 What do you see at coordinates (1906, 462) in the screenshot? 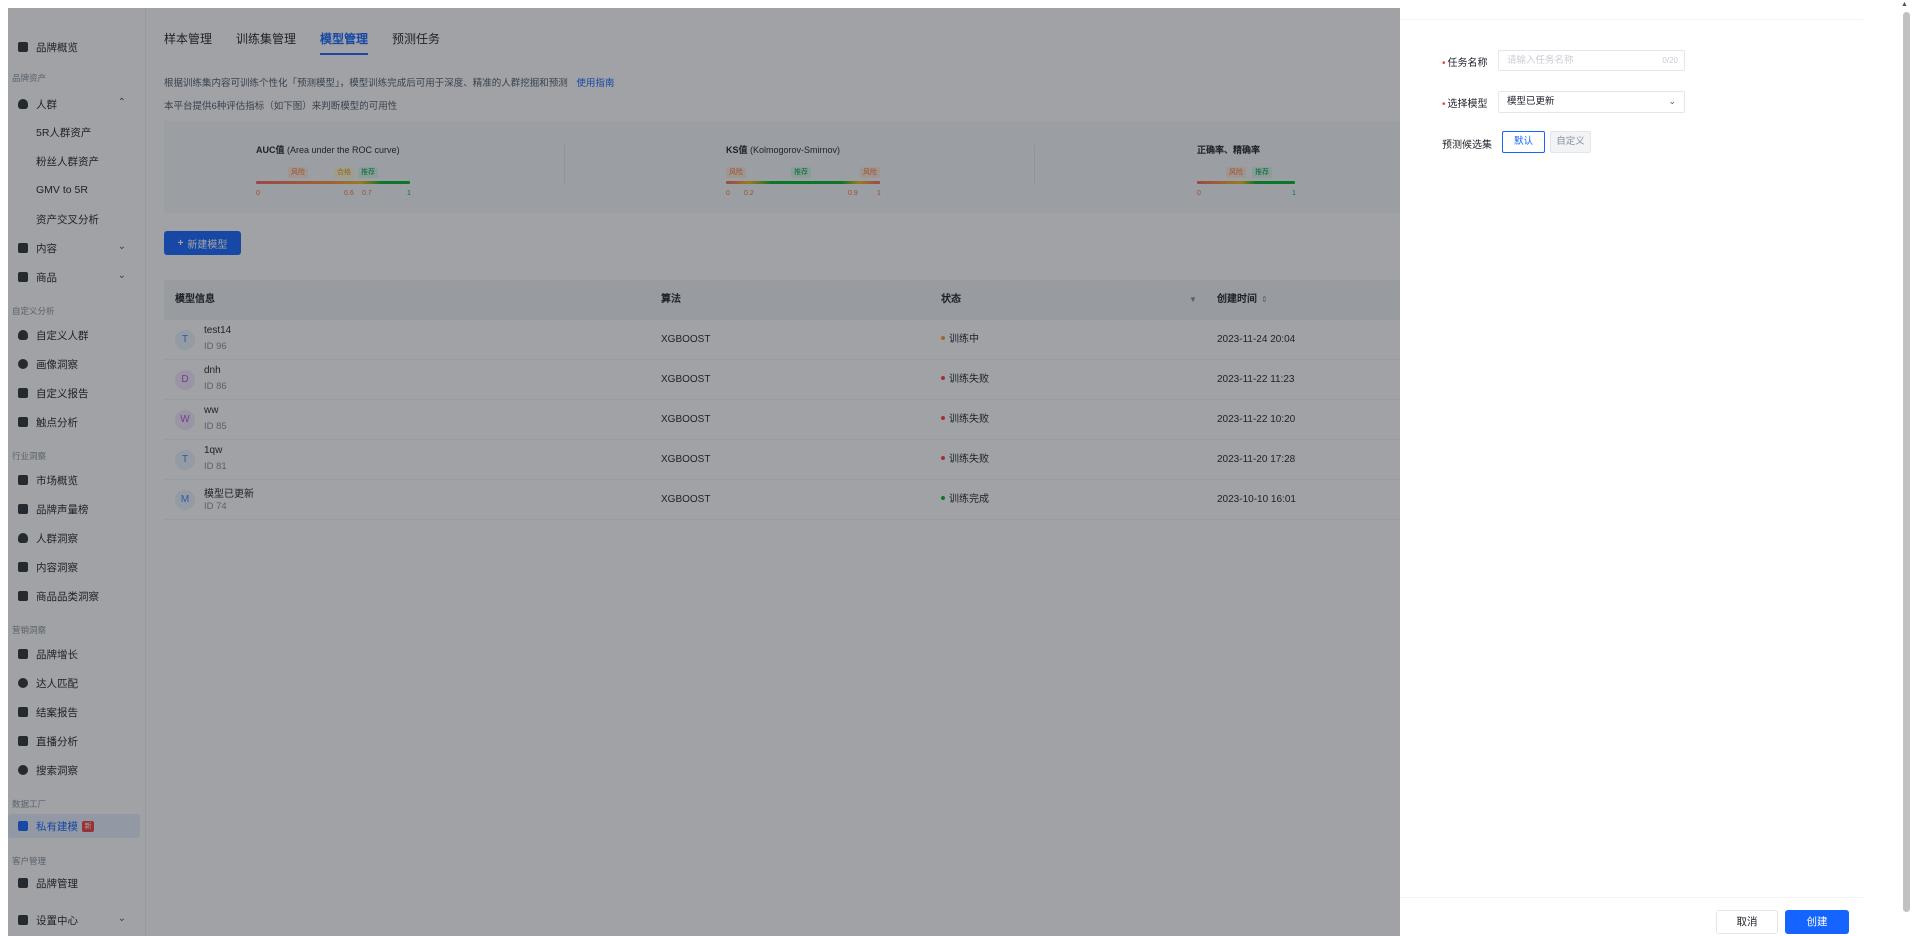
I see `scrollbar-thumb` at bounding box center [1906, 462].